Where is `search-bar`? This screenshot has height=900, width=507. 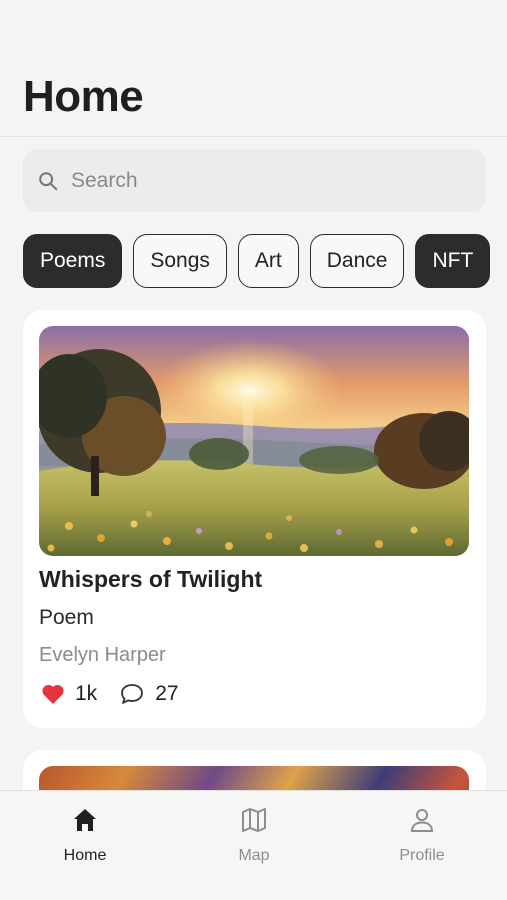 search-bar is located at coordinates (254, 180).